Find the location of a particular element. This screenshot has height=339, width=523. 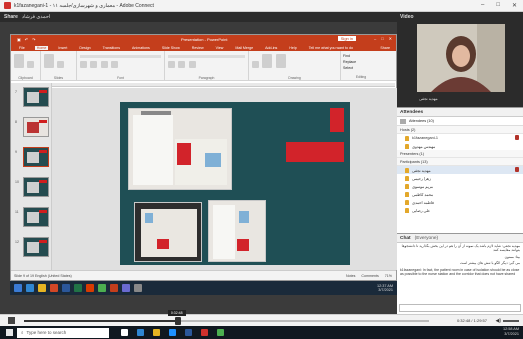

close-button: ✕ is located at coordinates (514, 5).